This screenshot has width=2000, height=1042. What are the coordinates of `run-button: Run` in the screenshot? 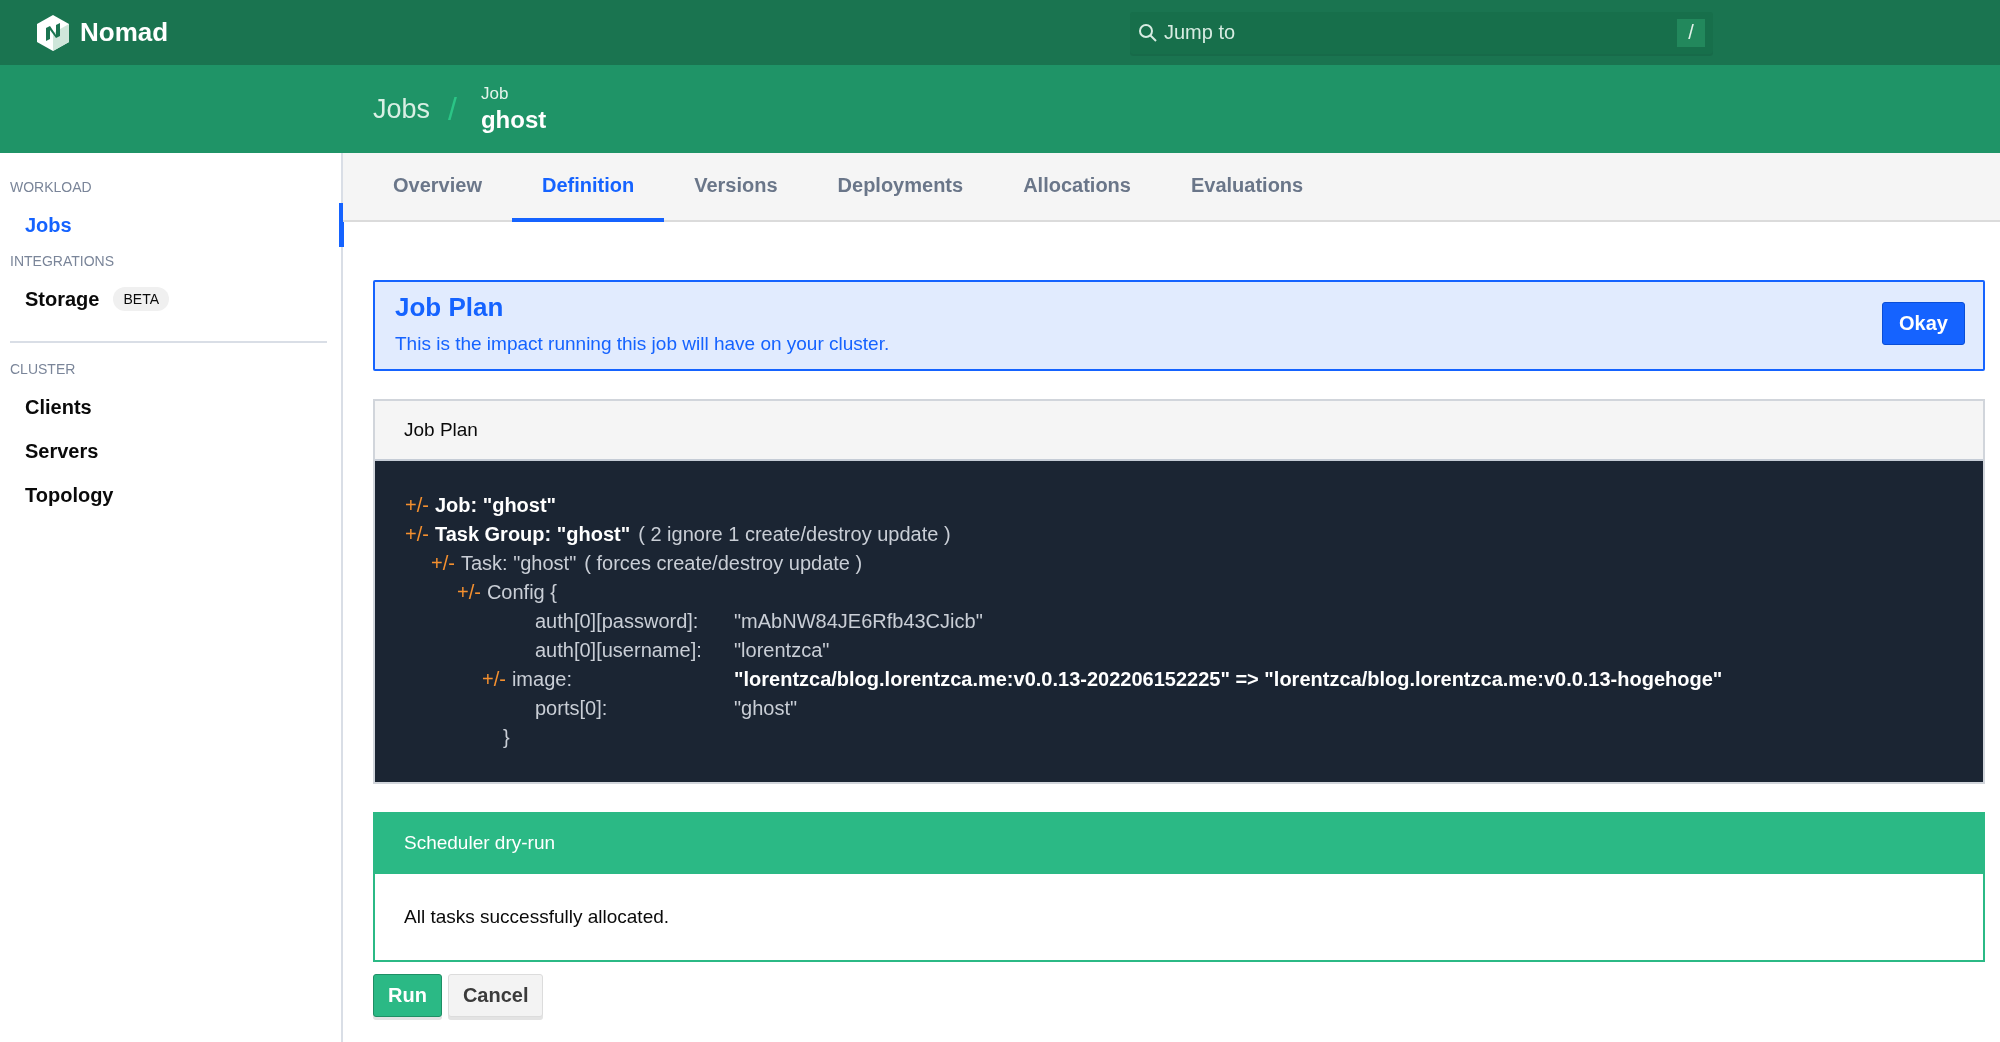 It's located at (407, 995).